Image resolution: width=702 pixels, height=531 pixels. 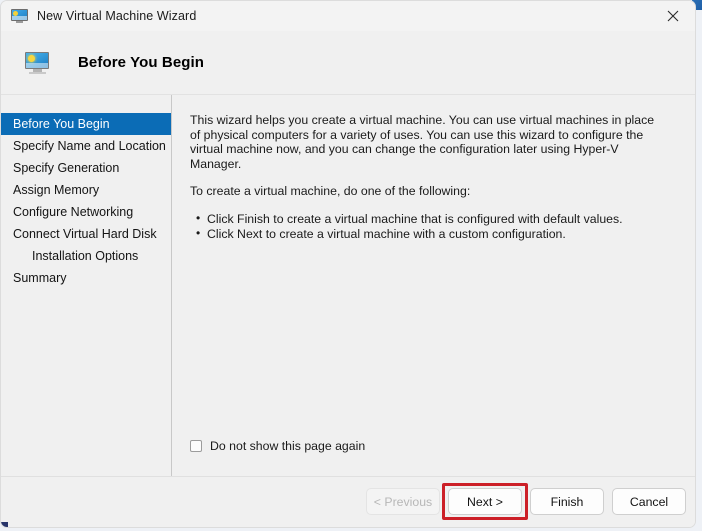 What do you see at coordinates (348, 63) in the screenshot?
I see `page-header: Before You Begin` at bounding box center [348, 63].